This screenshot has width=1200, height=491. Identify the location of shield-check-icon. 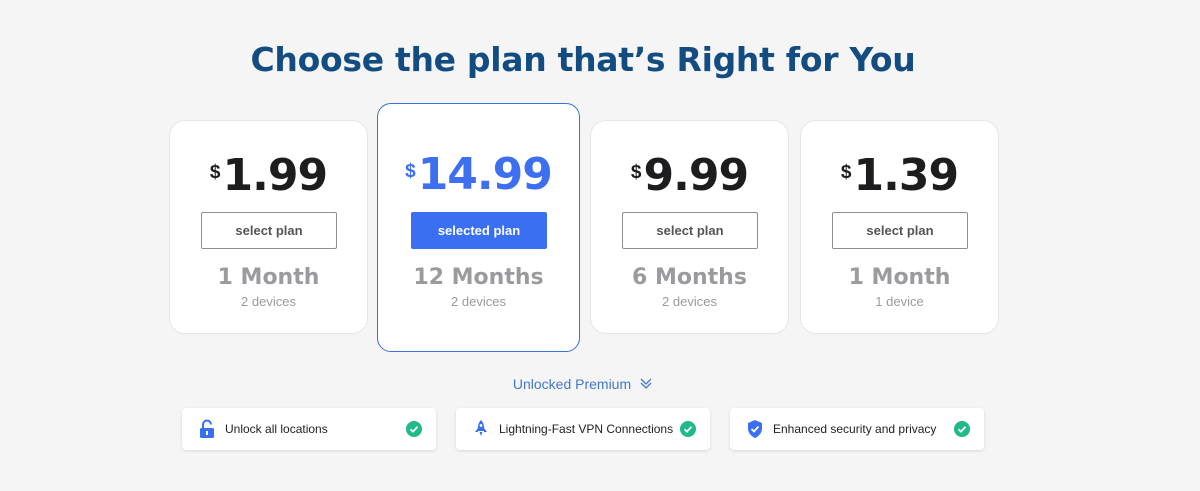
(755, 429).